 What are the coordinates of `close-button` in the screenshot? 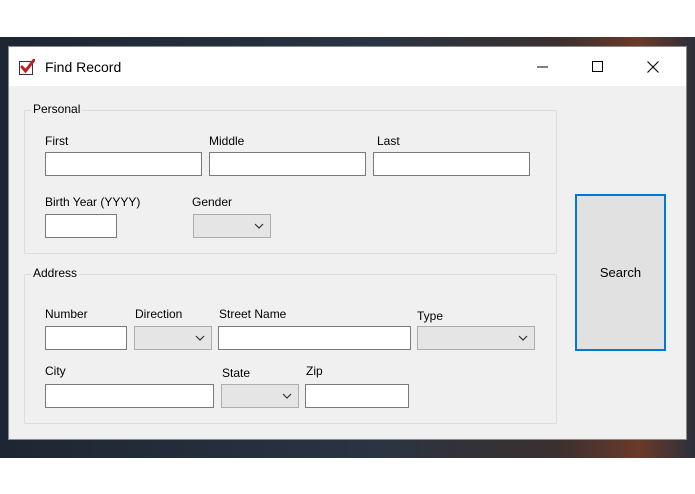 It's located at (653, 66).